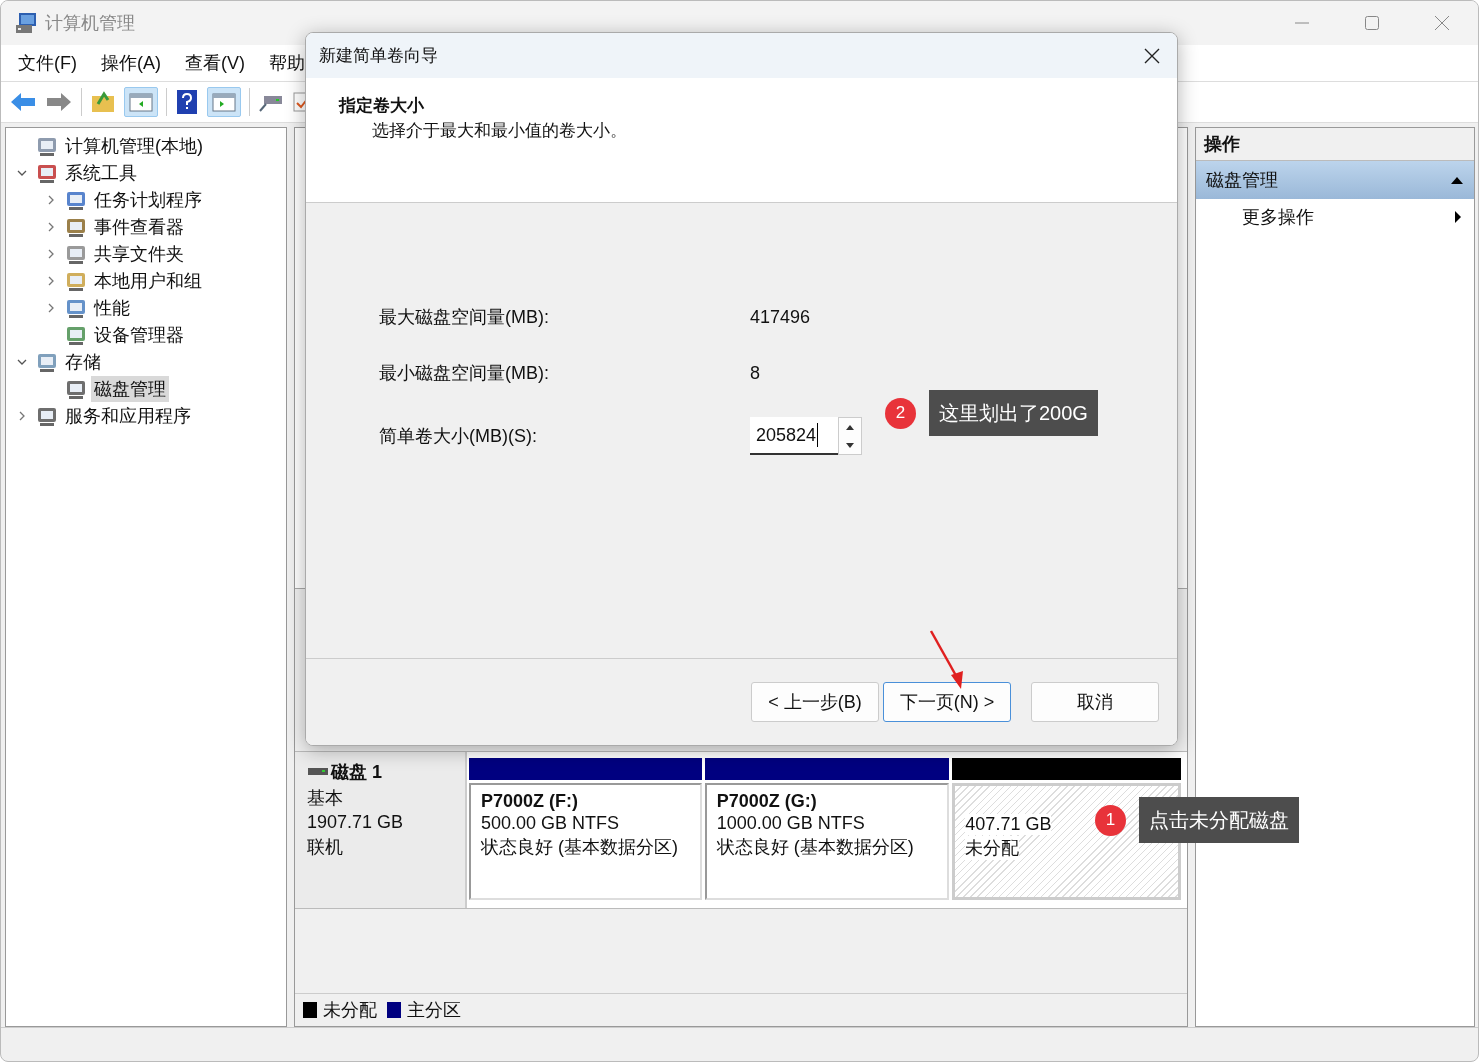  What do you see at coordinates (90, 23) in the screenshot?
I see `window-title: 计算机管理` at bounding box center [90, 23].